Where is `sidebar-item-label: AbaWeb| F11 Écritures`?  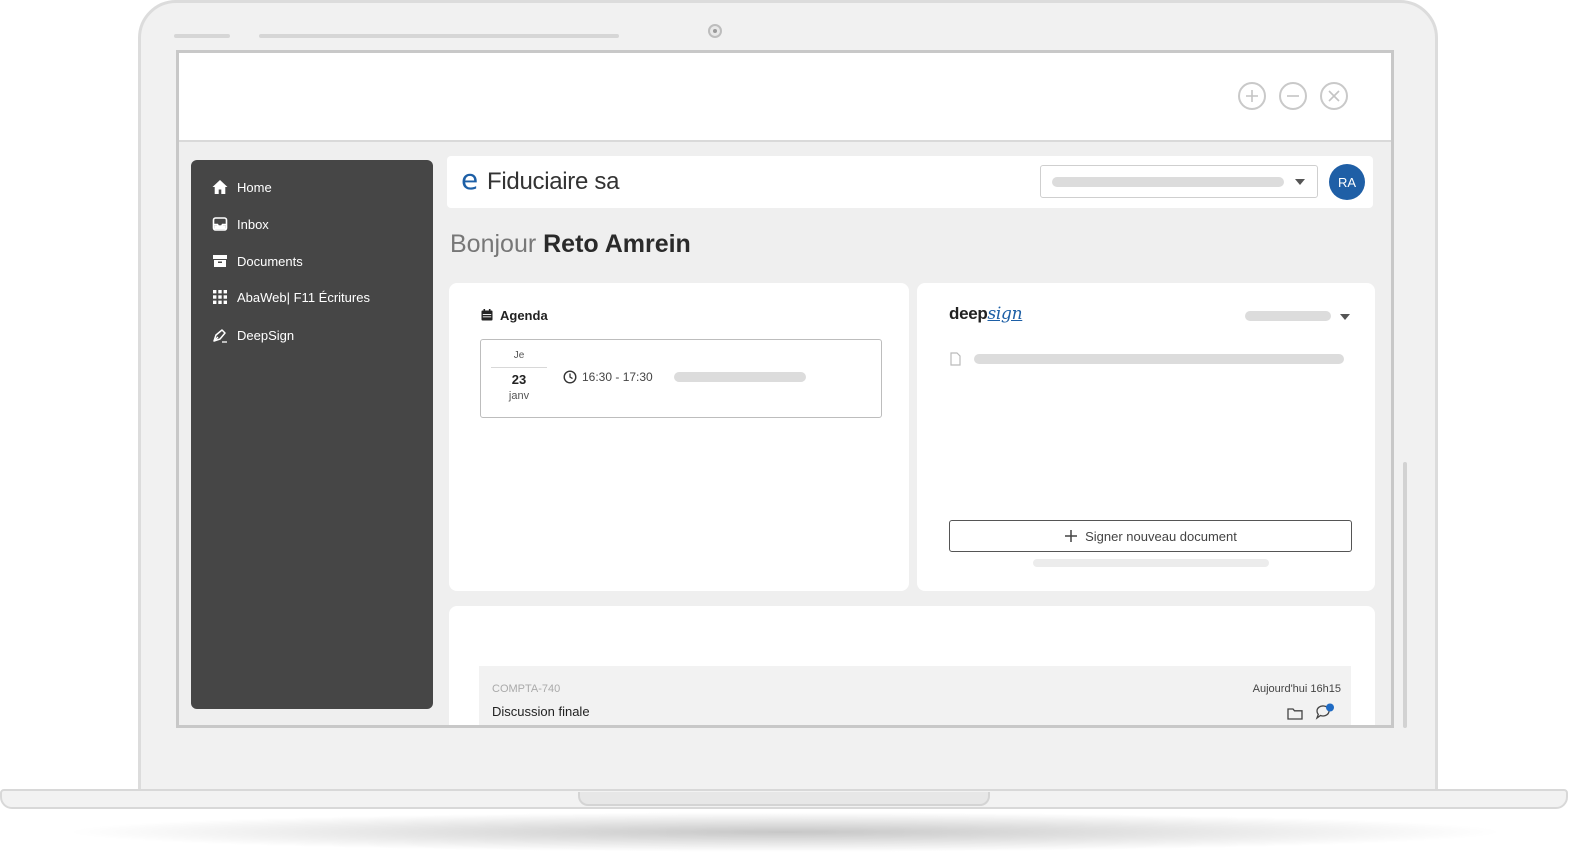
sidebar-item-label: AbaWeb| F11 Écritures is located at coordinates (303, 297).